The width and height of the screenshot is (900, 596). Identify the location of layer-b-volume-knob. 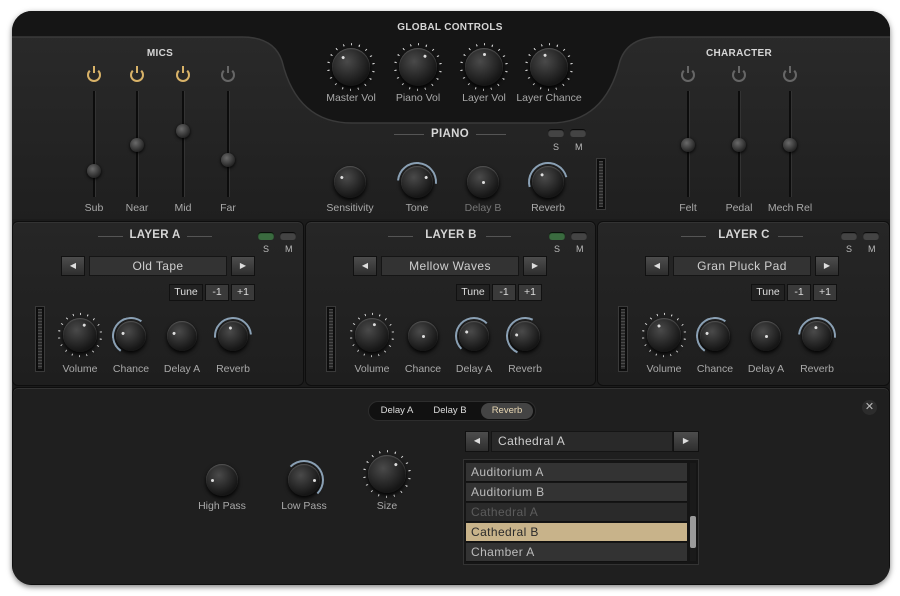
(372, 335).